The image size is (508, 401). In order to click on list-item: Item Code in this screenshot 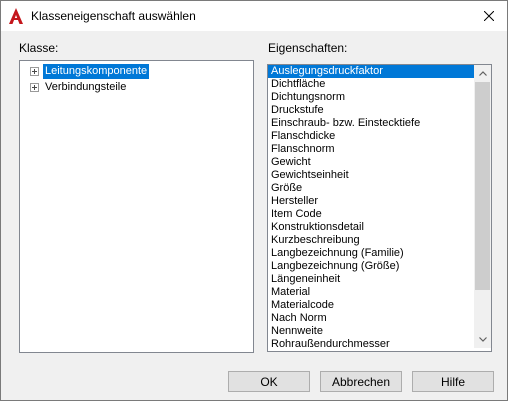, I will do `click(376, 214)`.